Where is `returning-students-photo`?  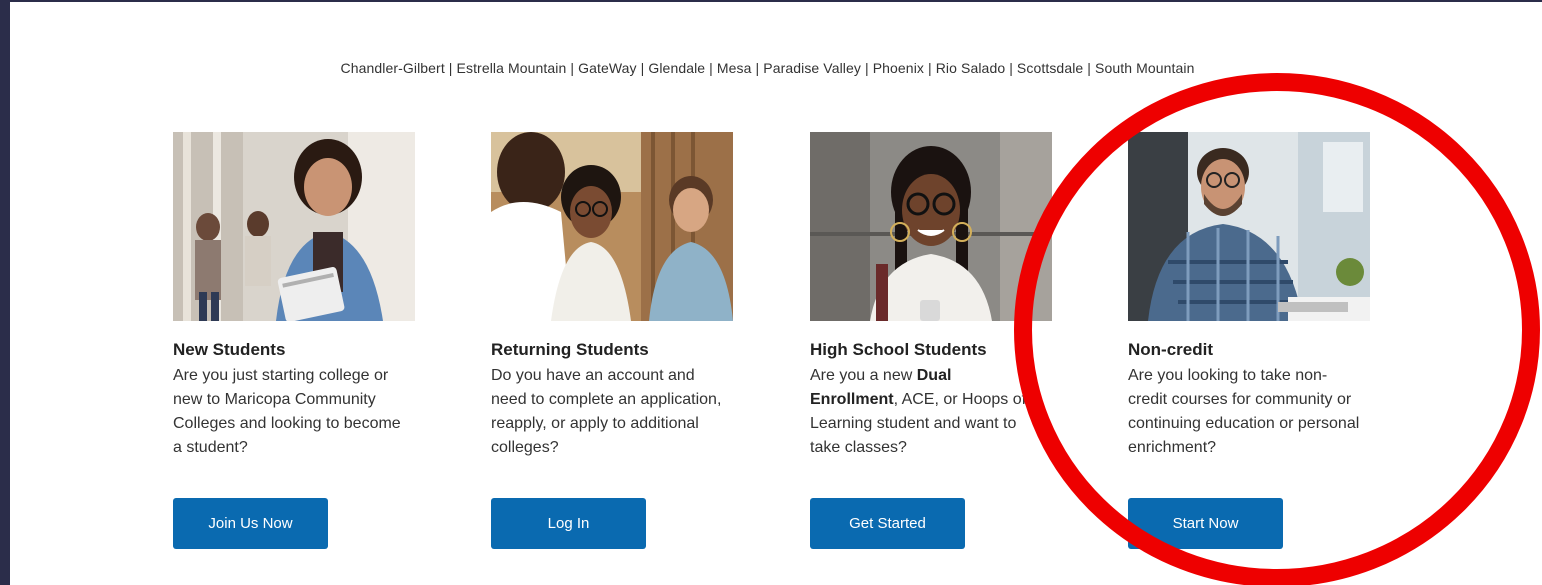 returning-students-photo is located at coordinates (612, 226).